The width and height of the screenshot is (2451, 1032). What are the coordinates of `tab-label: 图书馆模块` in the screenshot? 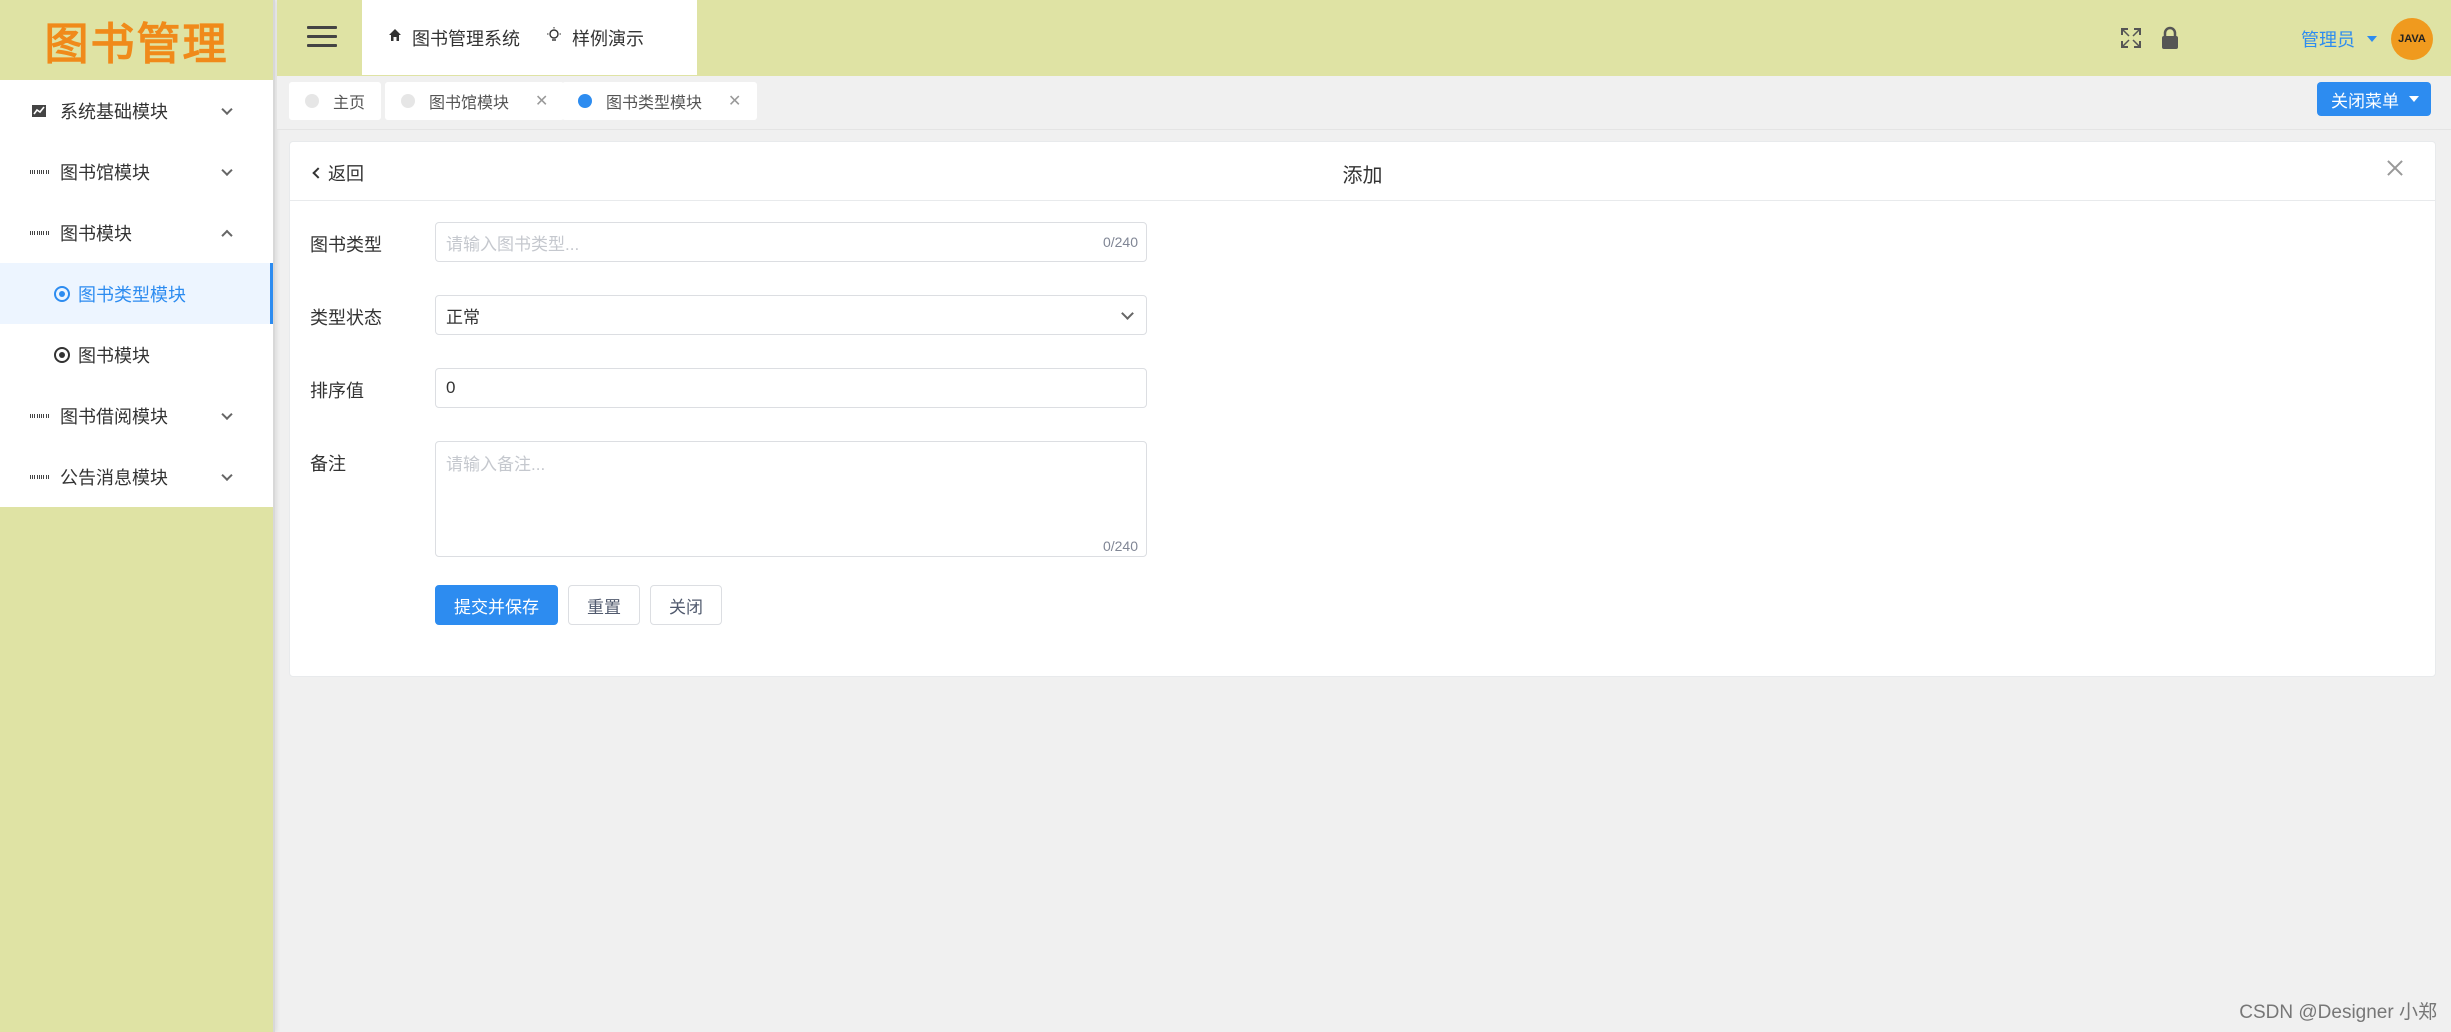 It's located at (469, 103).